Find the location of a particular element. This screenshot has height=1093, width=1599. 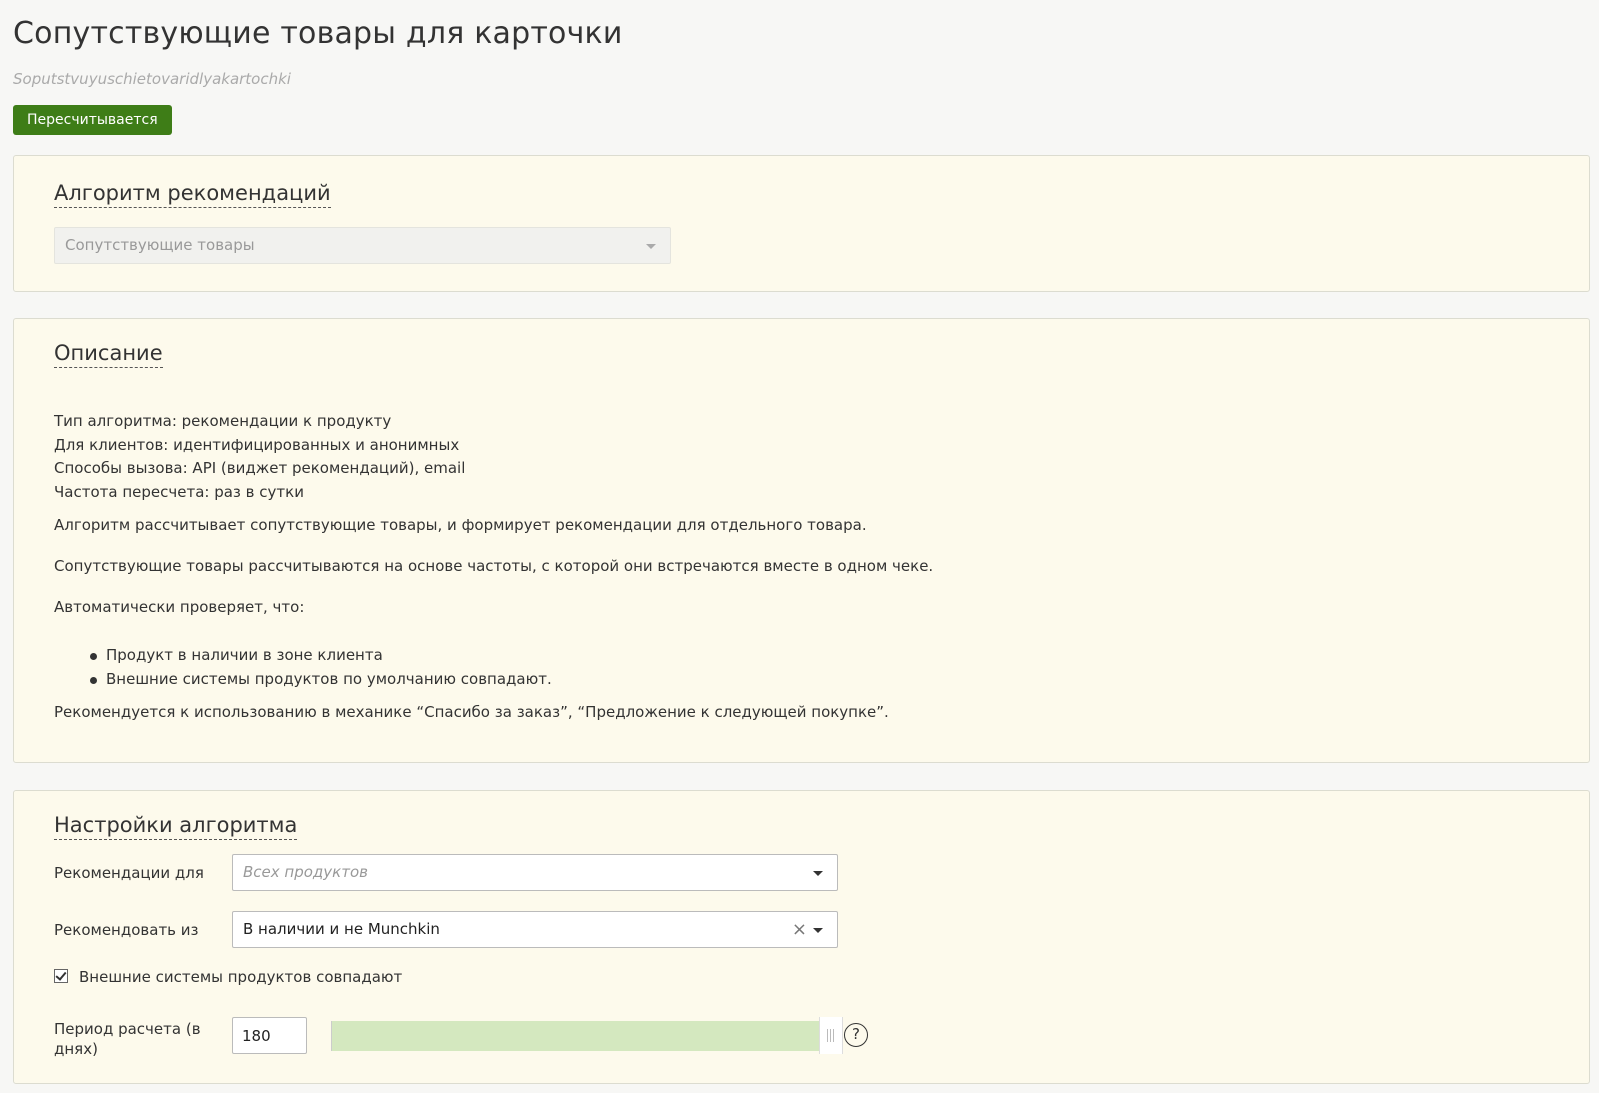

list-item-text: Продукт в наличии в зоне клиента is located at coordinates (244, 655).